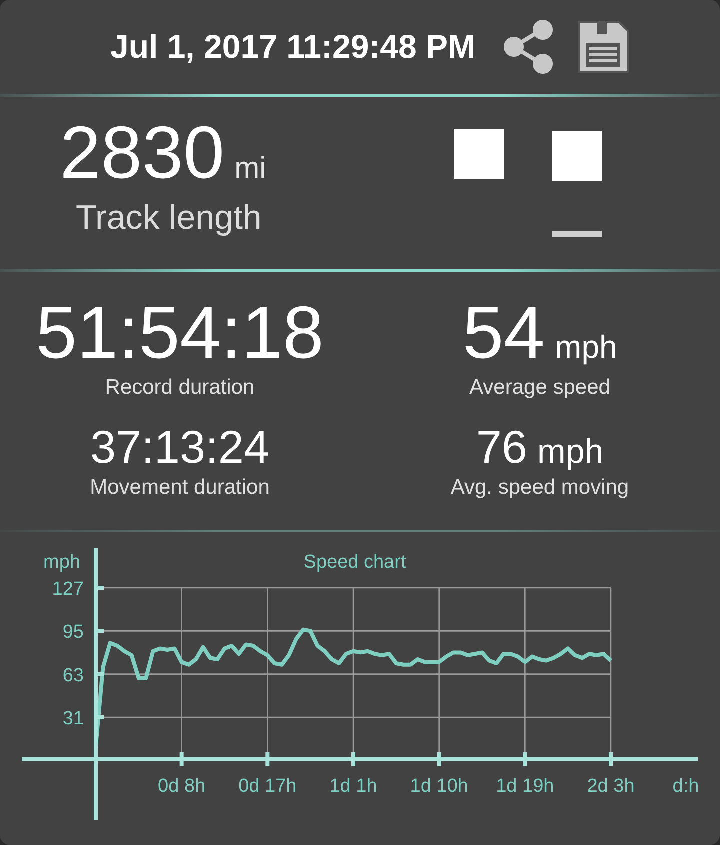  What do you see at coordinates (68, 589) in the screenshot?
I see `y-tick-label: 127` at bounding box center [68, 589].